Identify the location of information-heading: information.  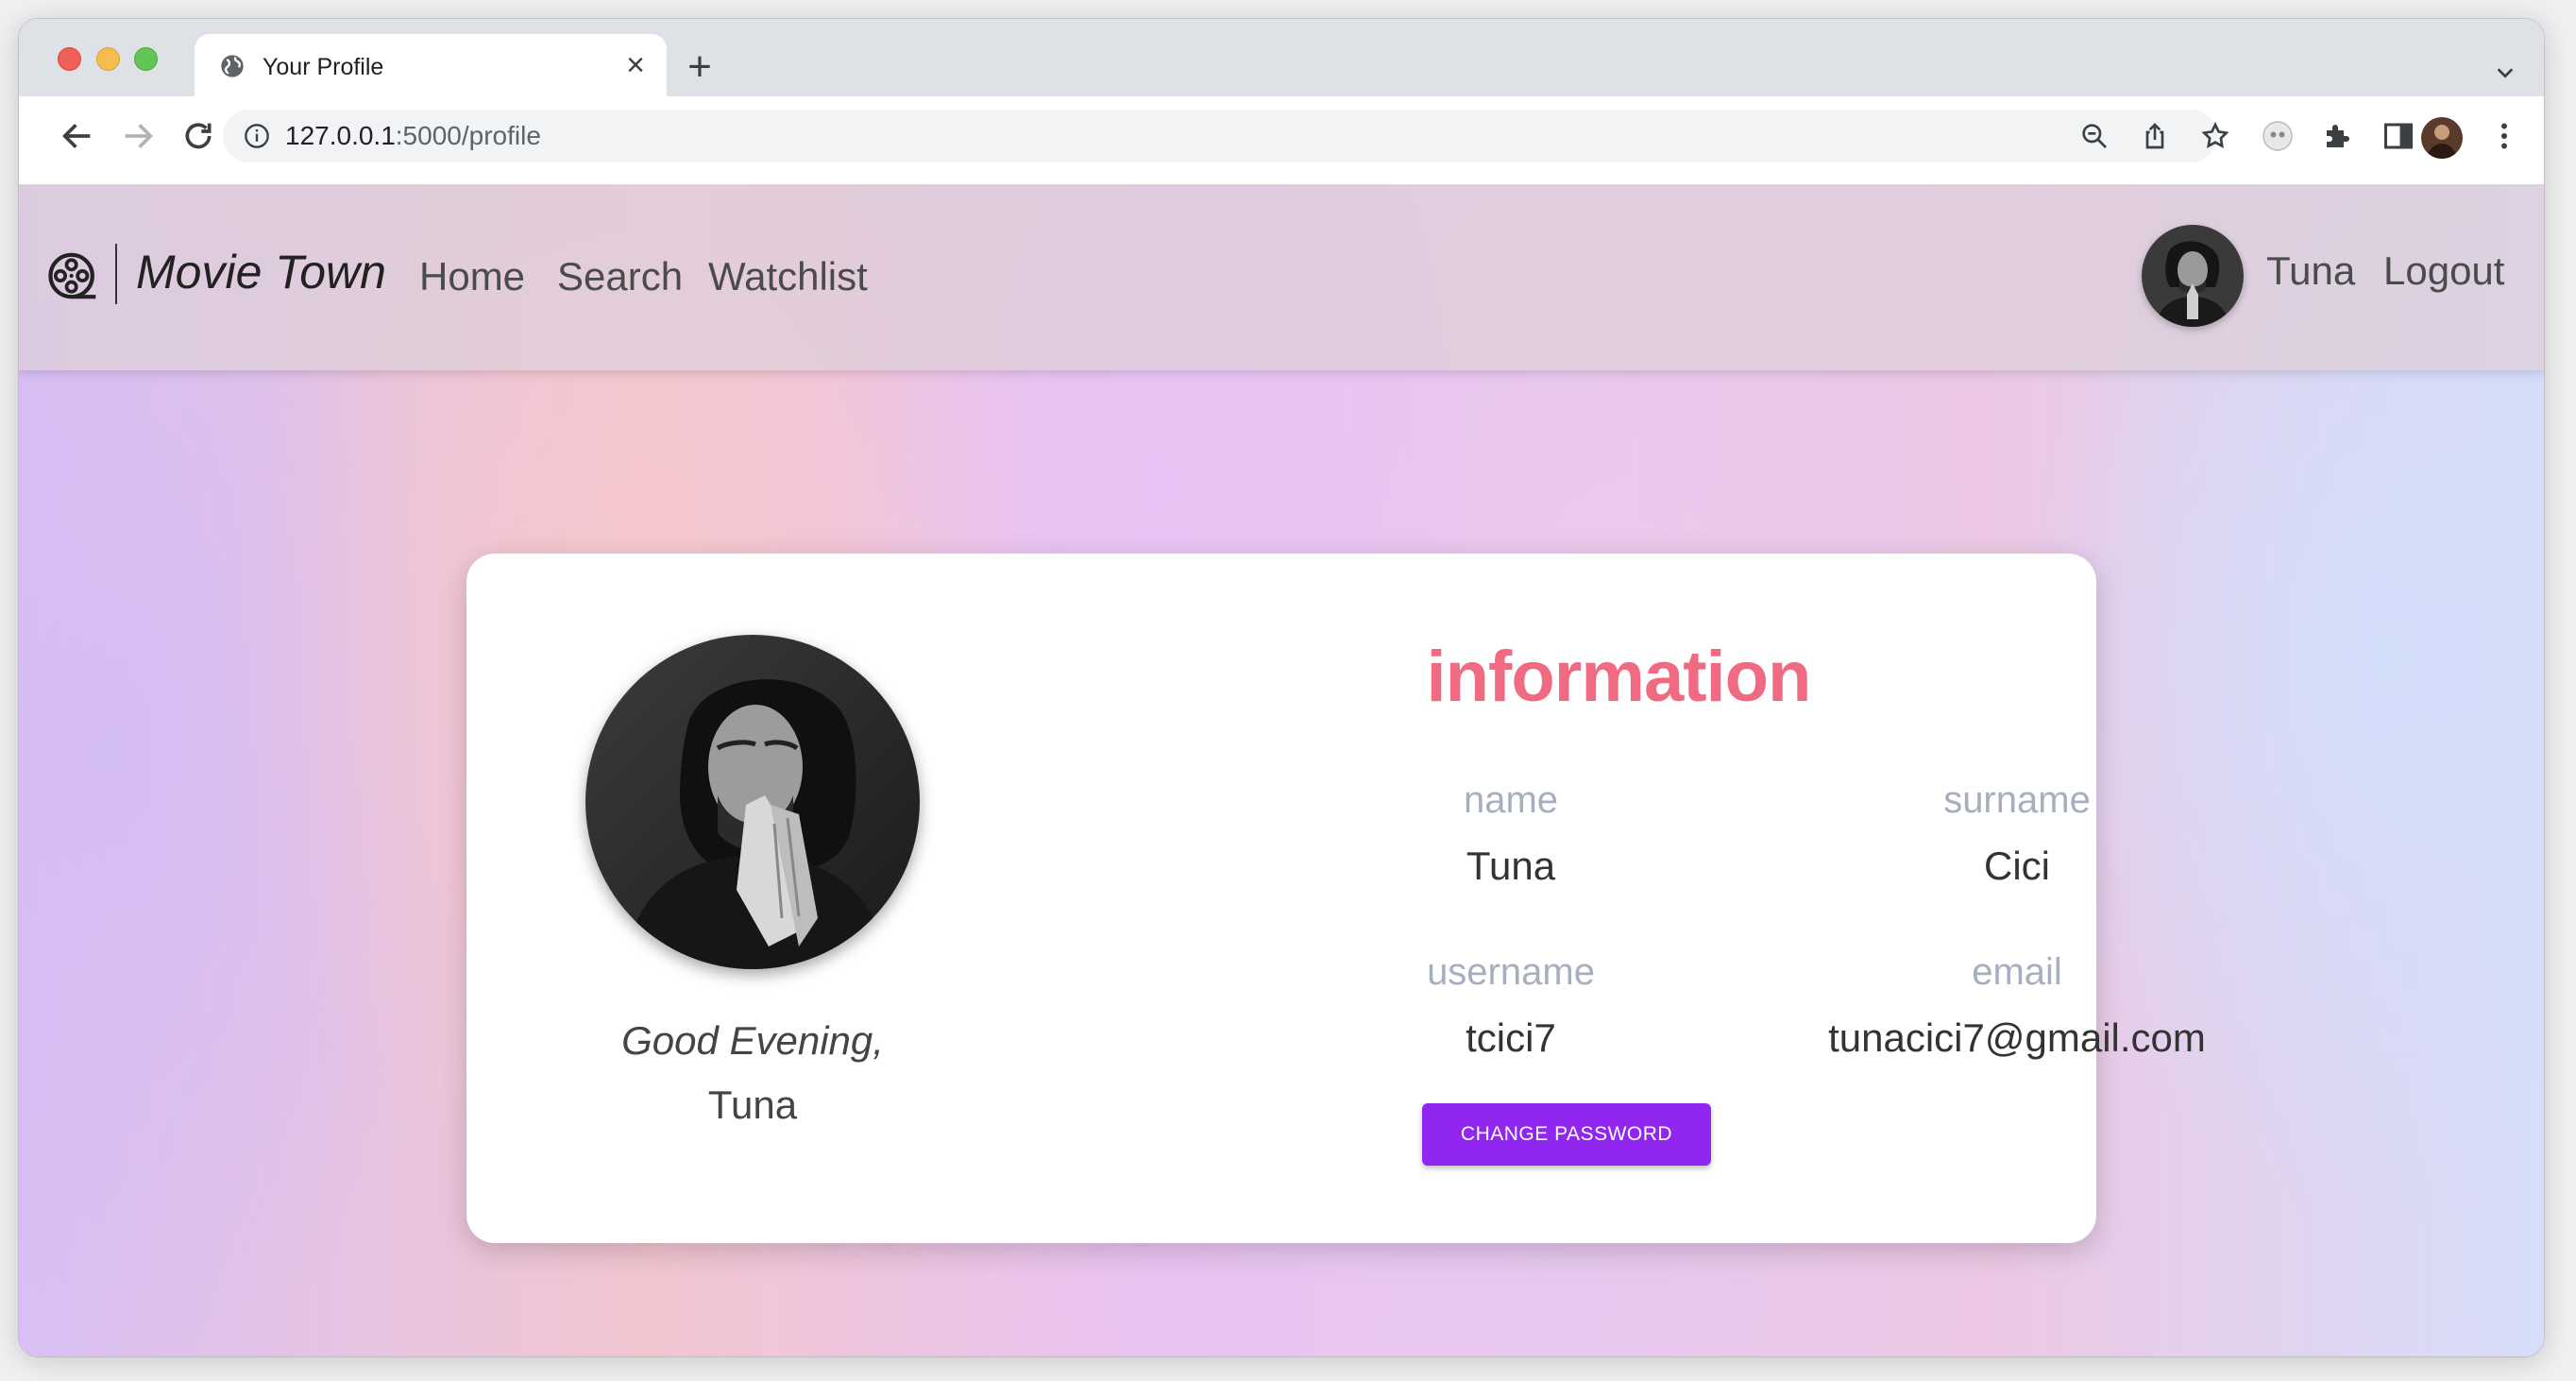
(1619, 677).